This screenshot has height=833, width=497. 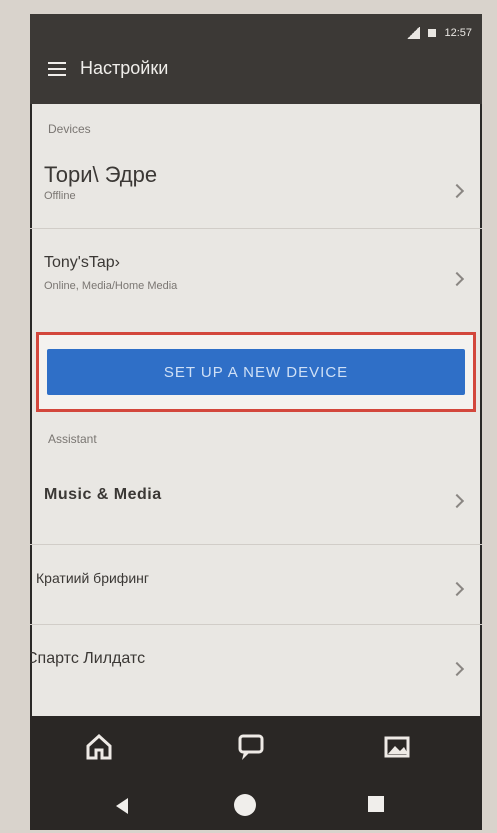 What do you see at coordinates (256, 185) in the screenshot?
I see `settings-row-device-1: Тори\ Эдре Offline` at bounding box center [256, 185].